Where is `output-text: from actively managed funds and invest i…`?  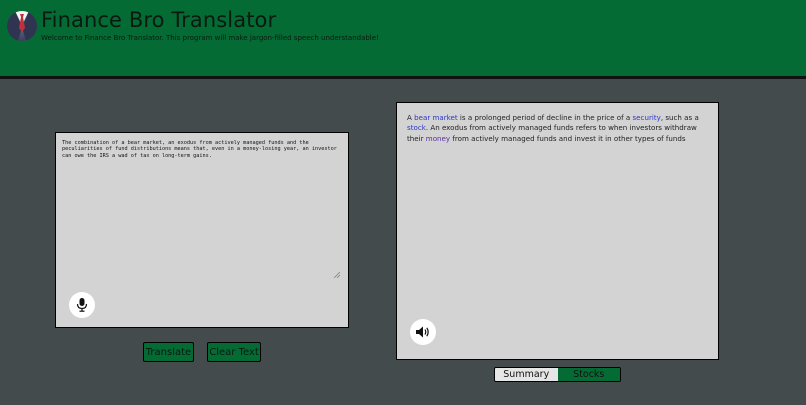
output-text: from actively managed funds and invest i… is located at coordinates (568, 138).